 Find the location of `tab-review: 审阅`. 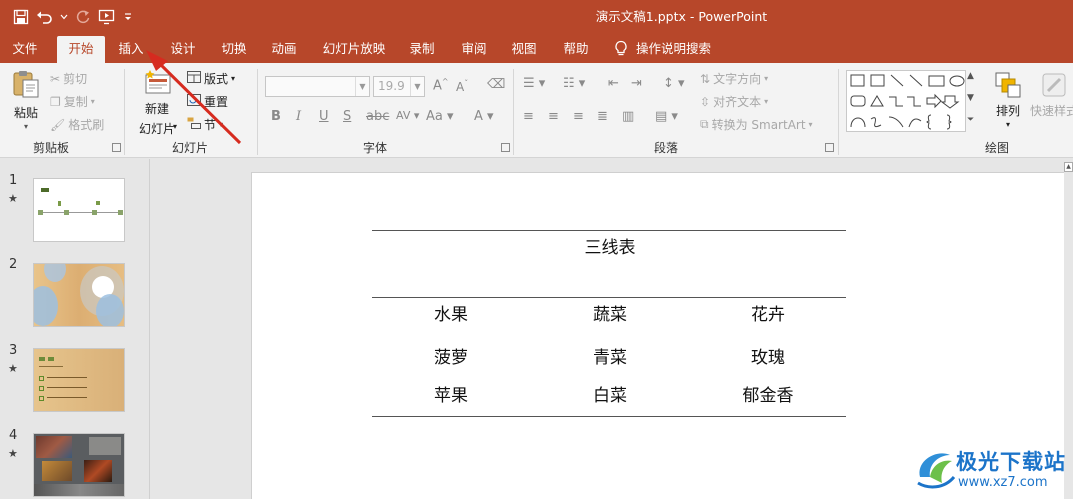

tab-review: 审阅 is located at coordinates (474, 48).